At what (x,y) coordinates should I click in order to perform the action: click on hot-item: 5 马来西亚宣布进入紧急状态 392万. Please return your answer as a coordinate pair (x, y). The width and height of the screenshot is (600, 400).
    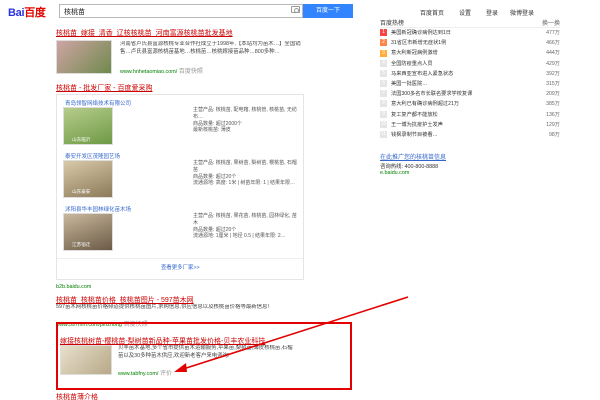
    Looking at the image, I should click on (470, 74).